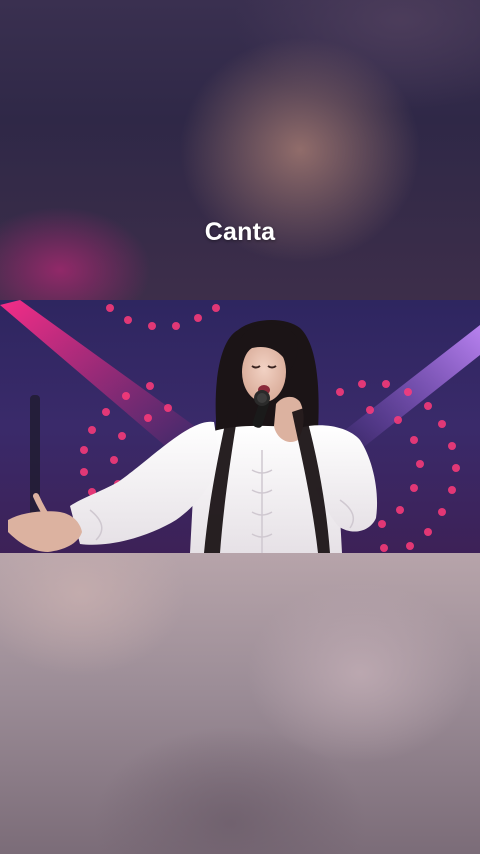 This screenshot has height=854, width=480. I want to click on stage-light-beam, so click(412, 387).